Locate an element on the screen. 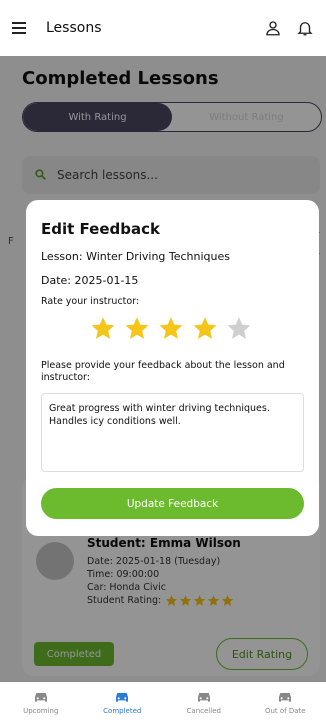 The image size is (326, 722). header-actions is located at coordinates (289, 28).